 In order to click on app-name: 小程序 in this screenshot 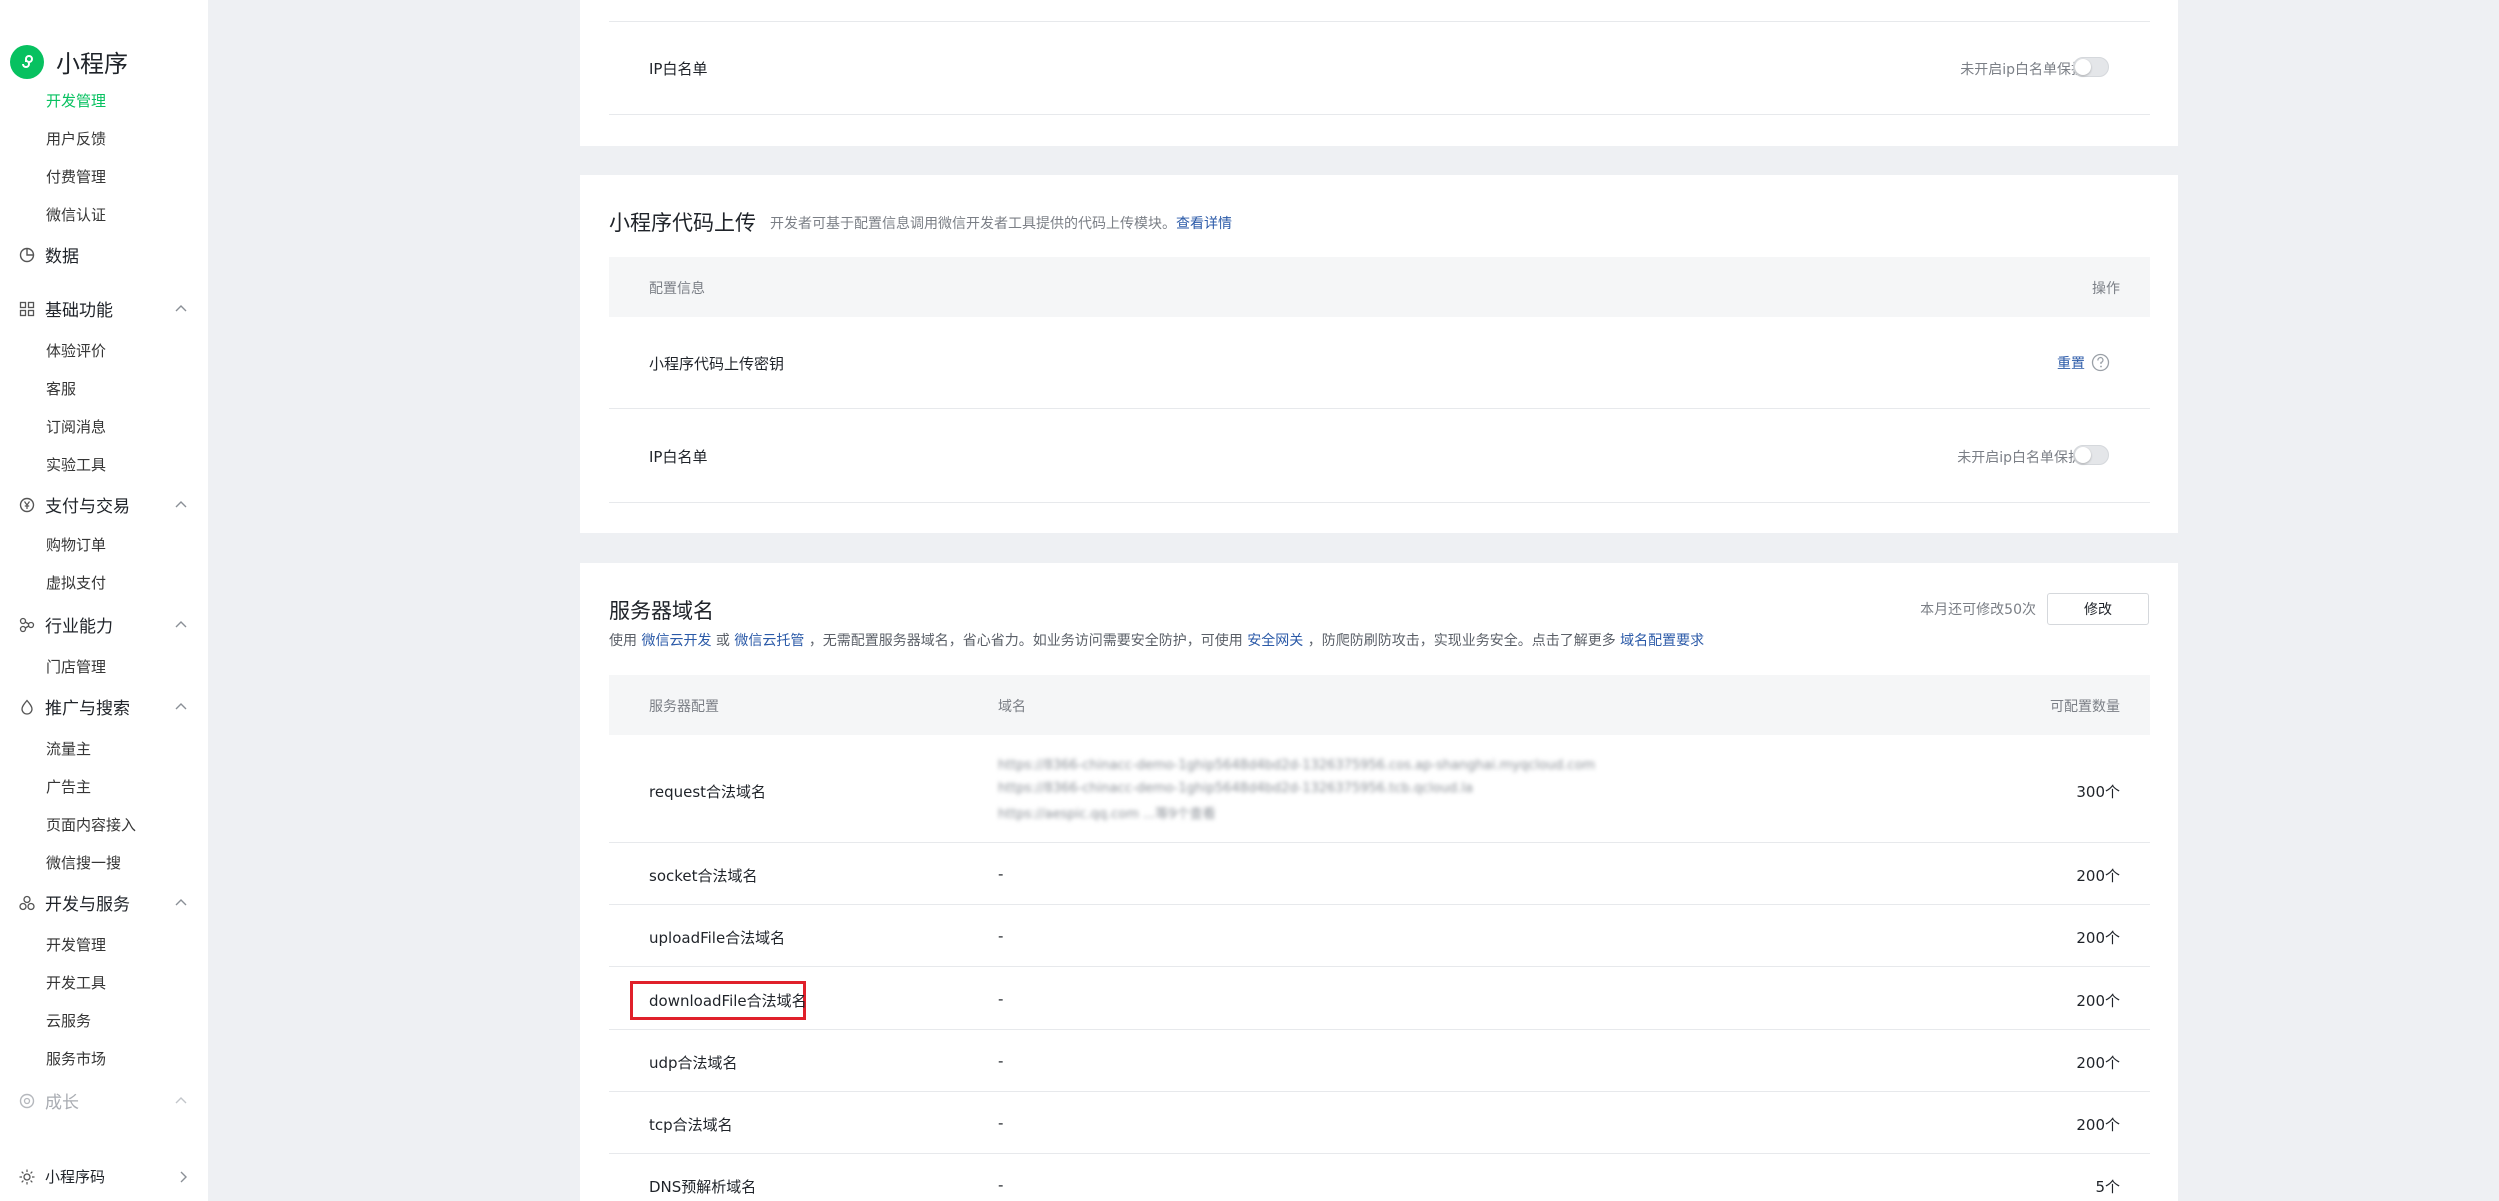, I will do `click(92, 64)`.